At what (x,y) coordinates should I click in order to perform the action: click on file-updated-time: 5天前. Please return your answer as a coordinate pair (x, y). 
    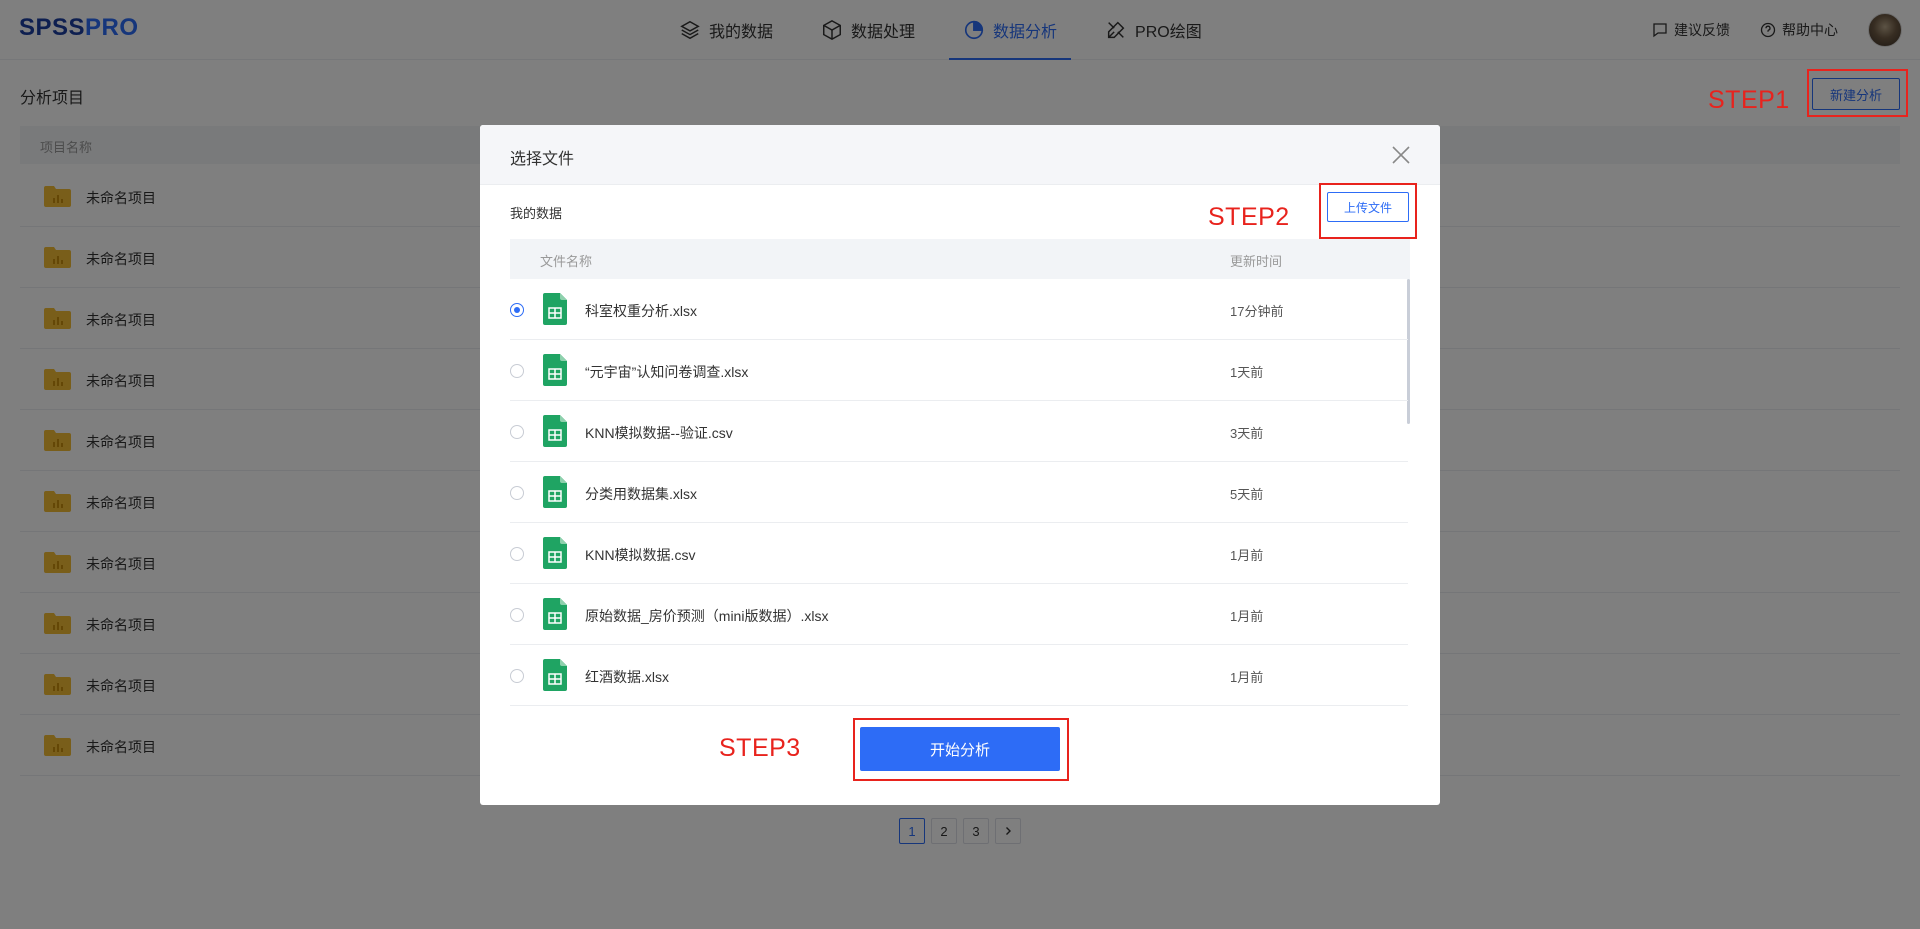
    Looking at the image, I should click on (1247, 494).